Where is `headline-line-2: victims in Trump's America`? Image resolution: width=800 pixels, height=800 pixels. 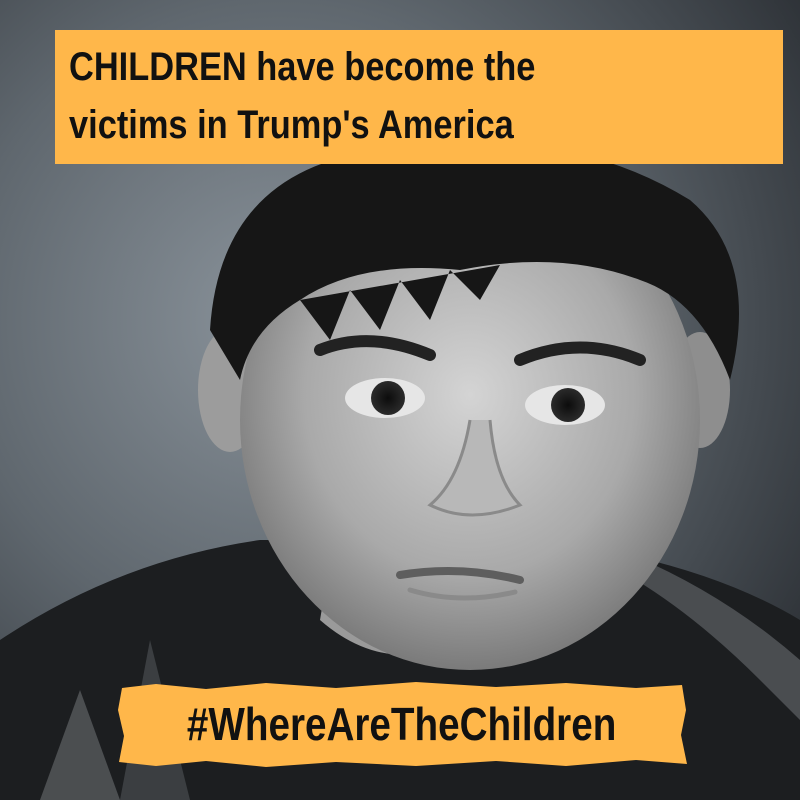
headline-line-2: victims in Trump's America is located at coordinates (291, 125).